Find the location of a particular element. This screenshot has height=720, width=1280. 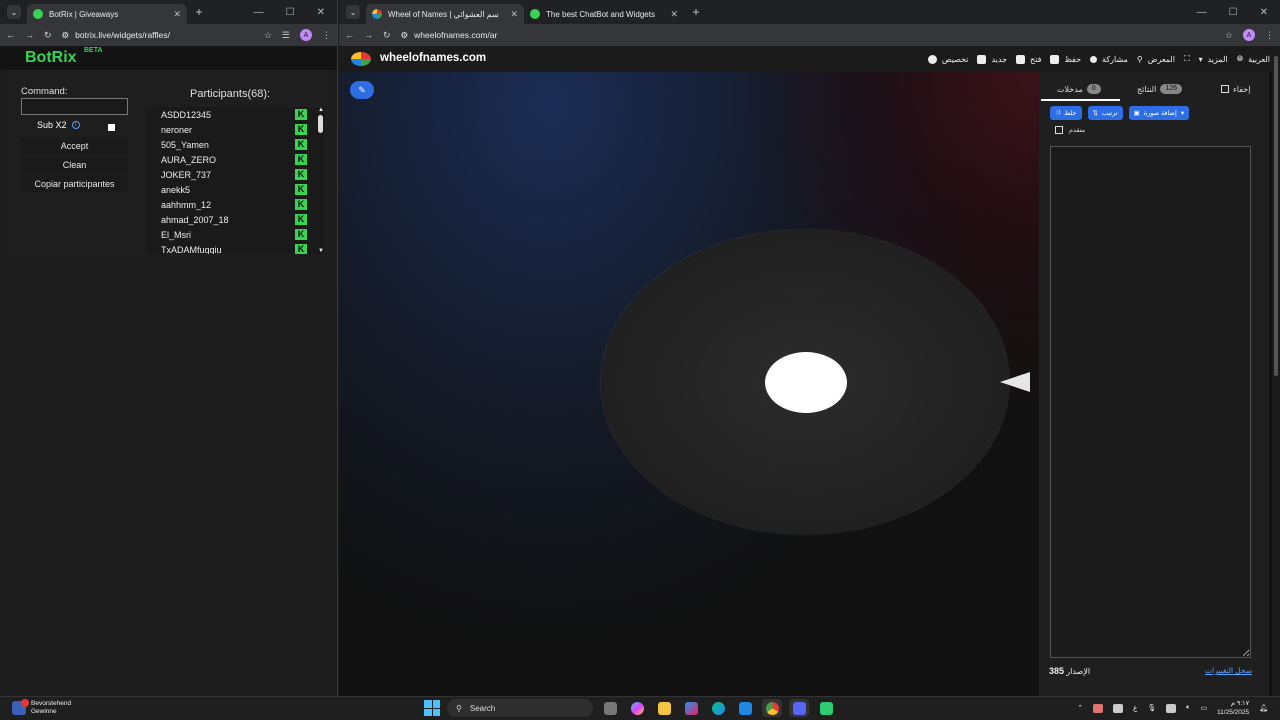

tab-entries: مدخلات 0 is located at coordinates (1079, 89).